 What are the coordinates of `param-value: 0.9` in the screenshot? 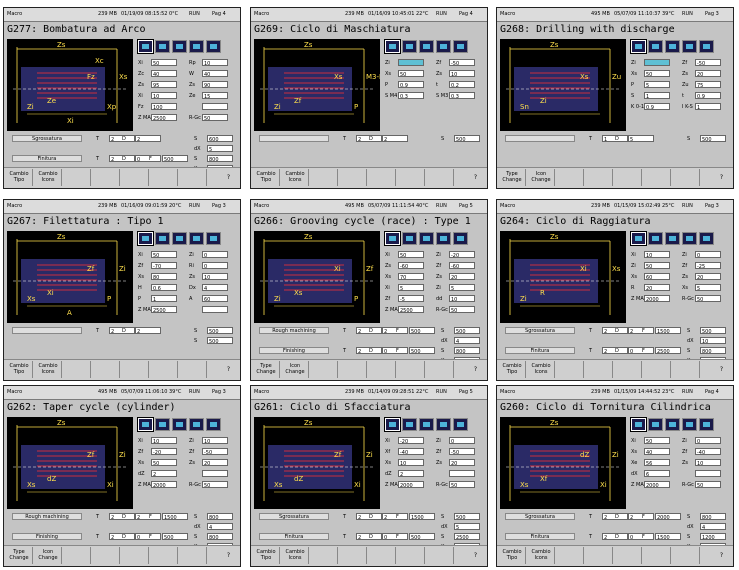 It's located at (411, 84).